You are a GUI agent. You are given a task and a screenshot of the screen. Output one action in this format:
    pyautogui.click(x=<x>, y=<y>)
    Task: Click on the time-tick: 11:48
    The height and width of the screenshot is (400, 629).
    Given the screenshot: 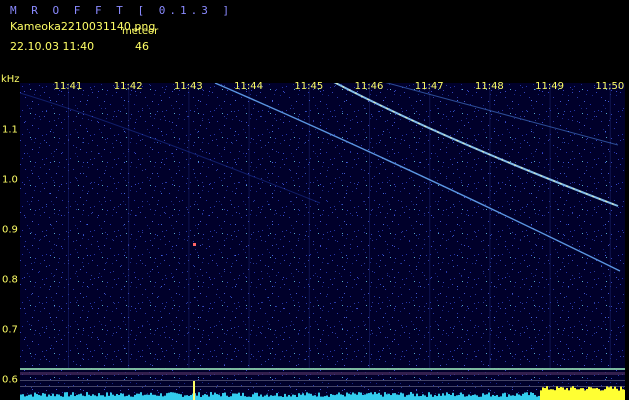 What is the action you would take?
    pyautogui.click(x=489, y=86)
    